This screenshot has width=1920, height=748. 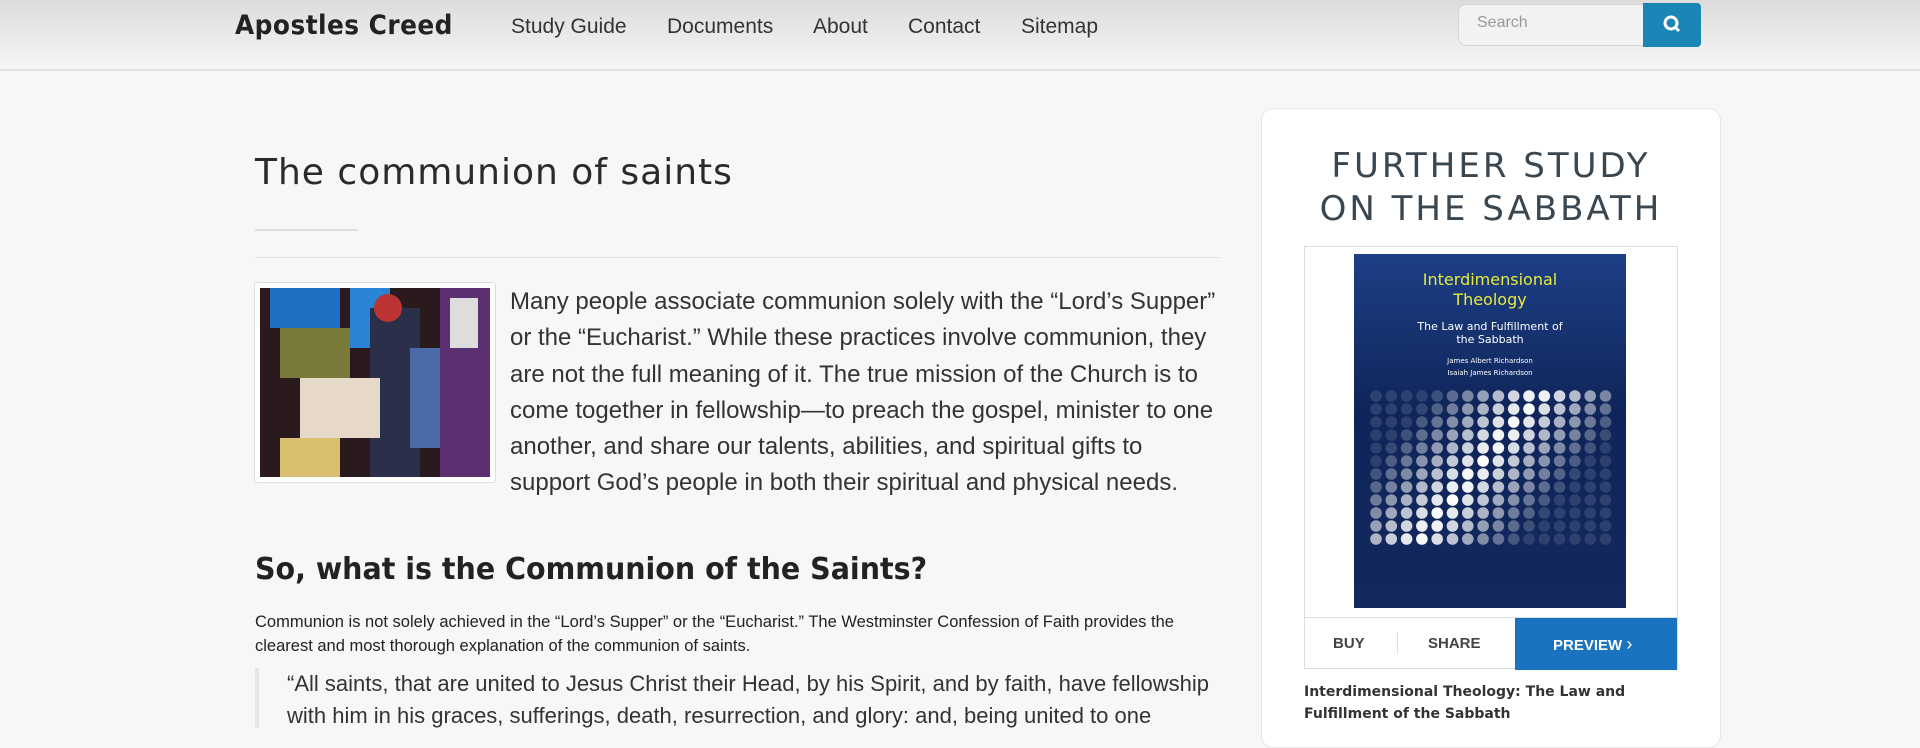 I want to click on sidebar-heading: FURTHER STUDY ON THE SABBATH, so click(x=1491, y=188).